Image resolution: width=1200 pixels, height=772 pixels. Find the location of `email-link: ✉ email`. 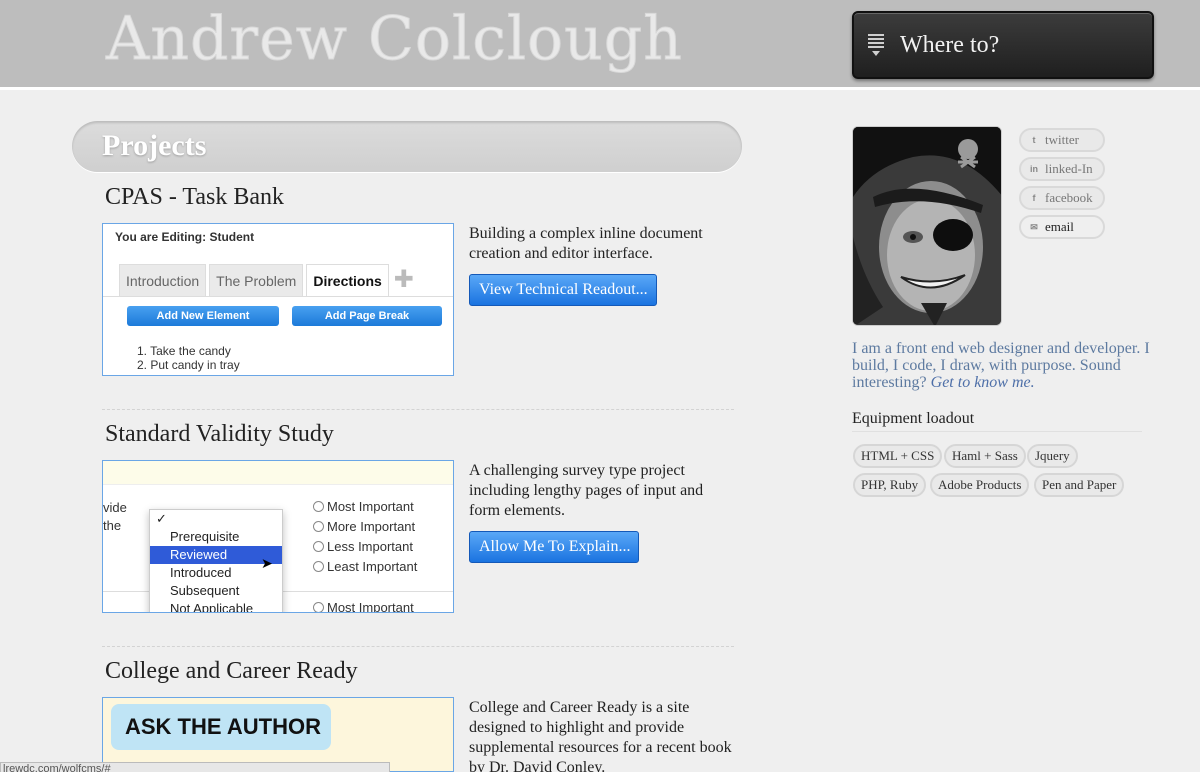

email-link: ✉ email is located at coordinates (1062, 227).